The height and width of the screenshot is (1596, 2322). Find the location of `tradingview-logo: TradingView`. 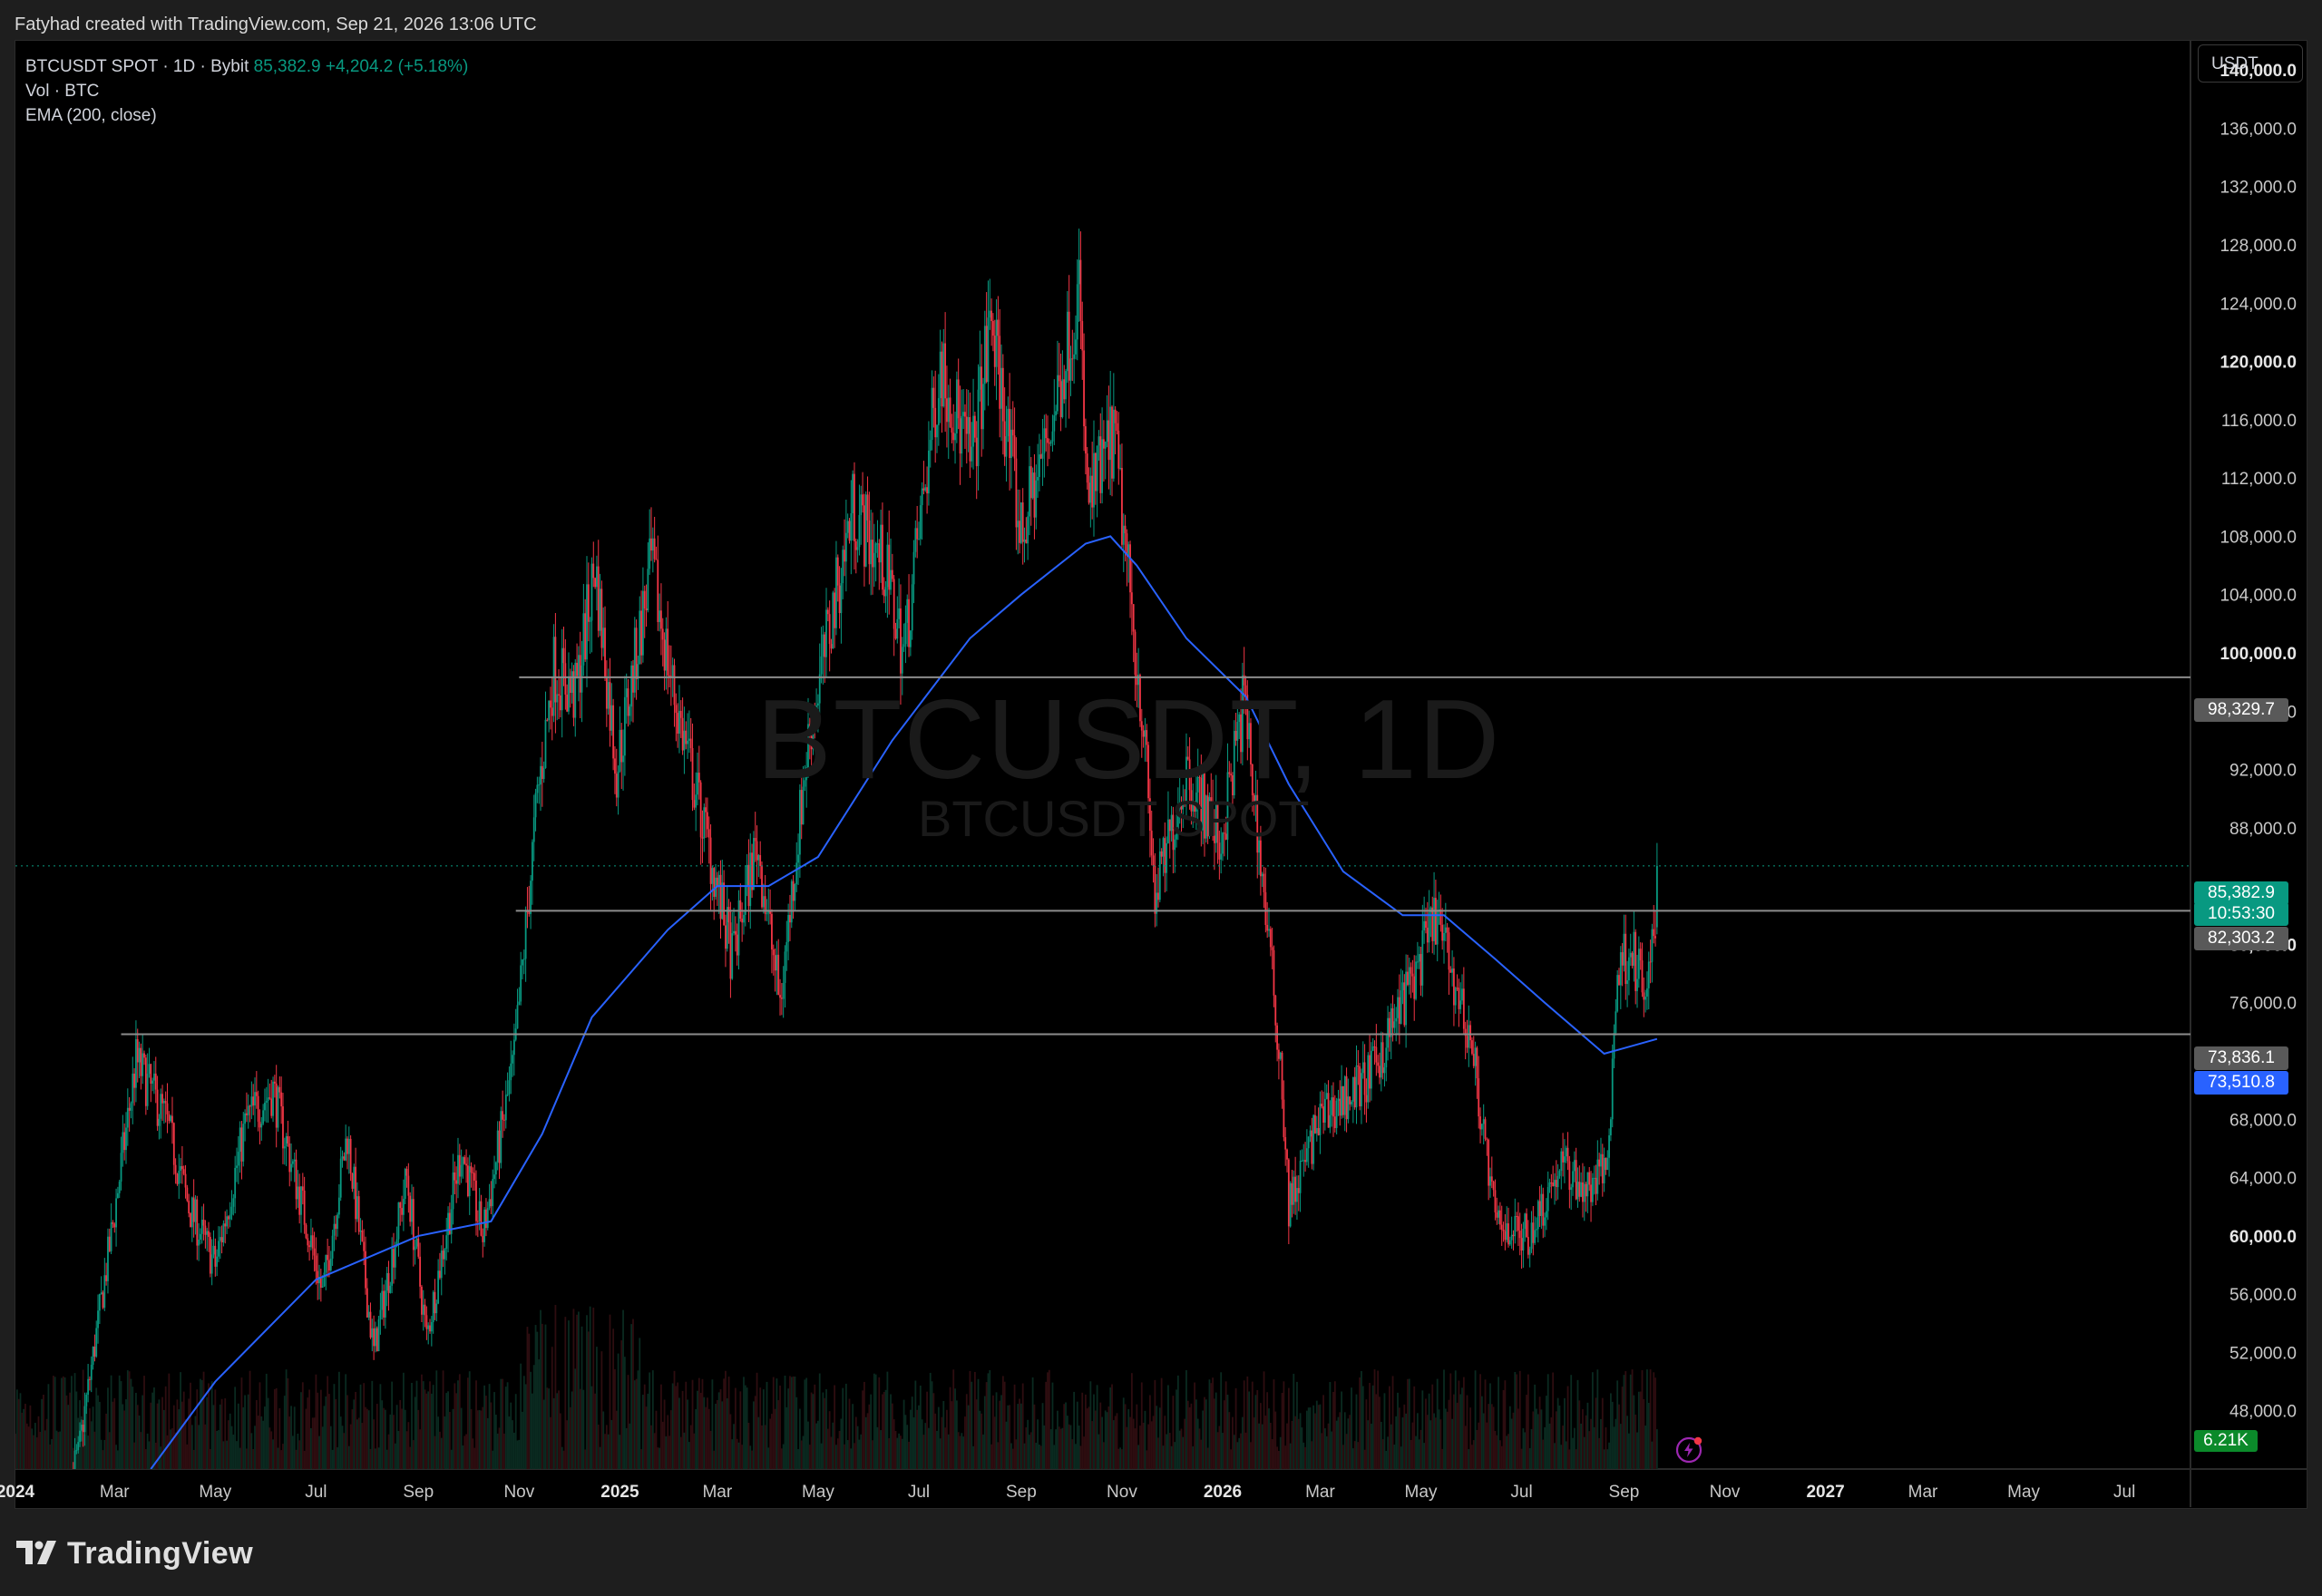

tradingview-logo: TradingView is located at coordinates (134, 1553).